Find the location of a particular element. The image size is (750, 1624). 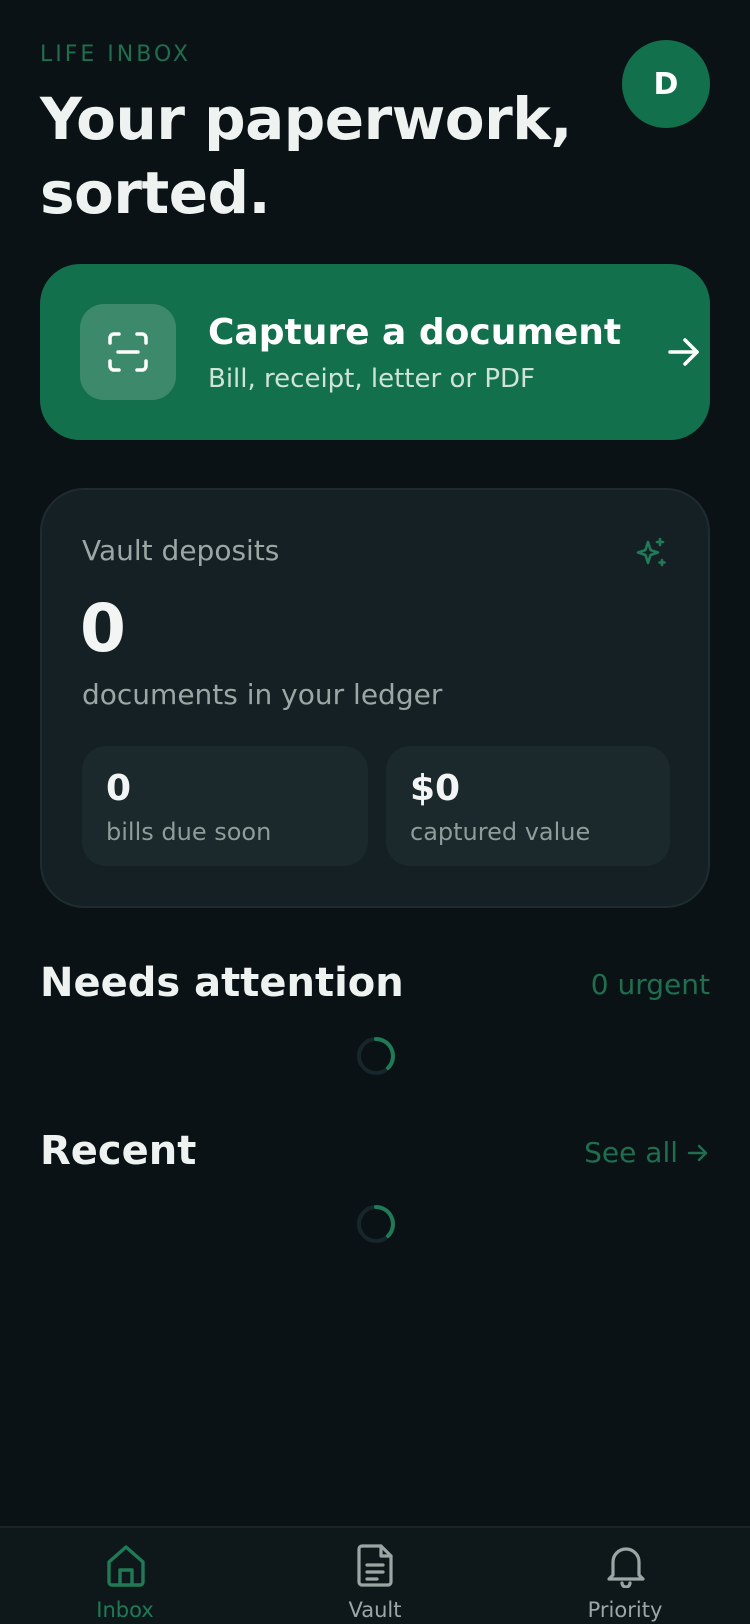

nav-label-priority: Priority is located at coordinates (625, 1610).